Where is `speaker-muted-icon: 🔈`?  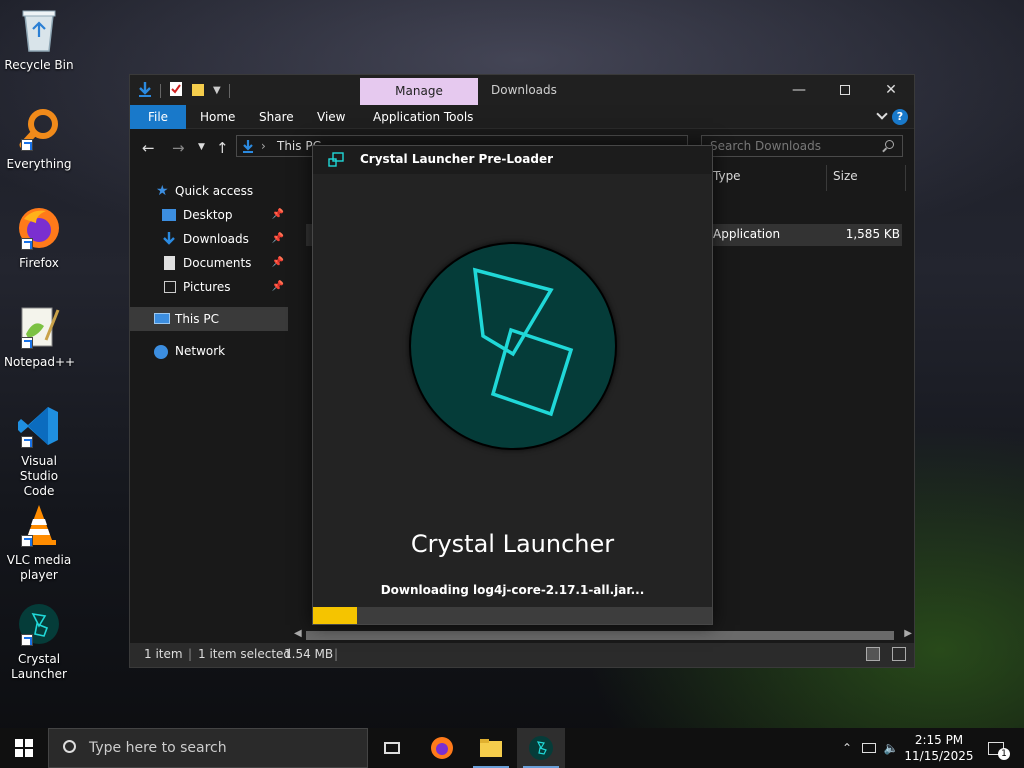 speaker-muted-icon: 🔈 is located at coordinates (891, 748).